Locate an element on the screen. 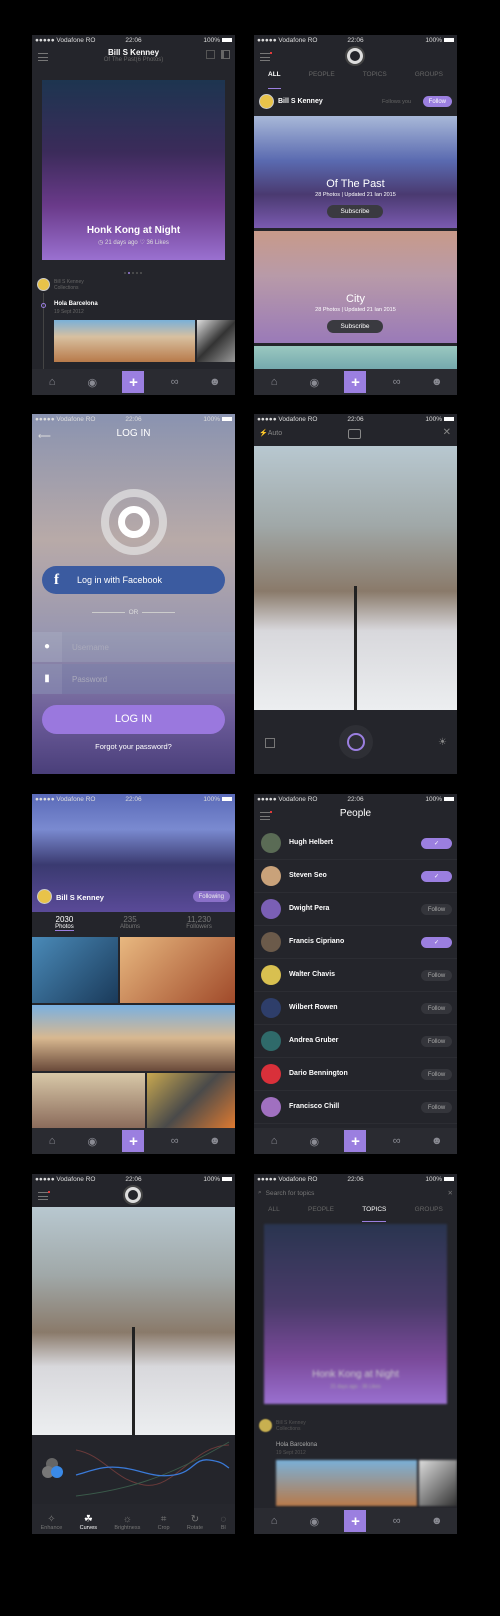  switch-camera-icon is located at coordinates (354, 434).